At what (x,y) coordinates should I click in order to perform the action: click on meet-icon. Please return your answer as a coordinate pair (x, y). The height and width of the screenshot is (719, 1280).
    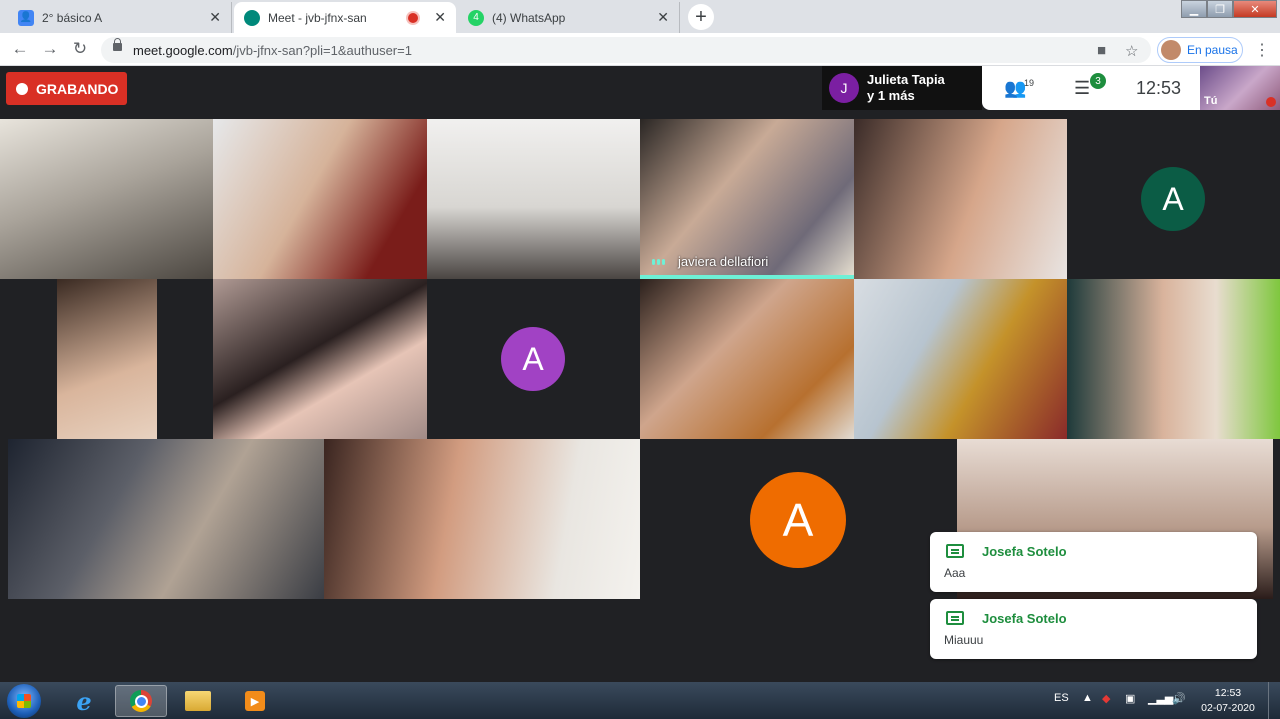
    Looking at the image, I should click on (252, 17).